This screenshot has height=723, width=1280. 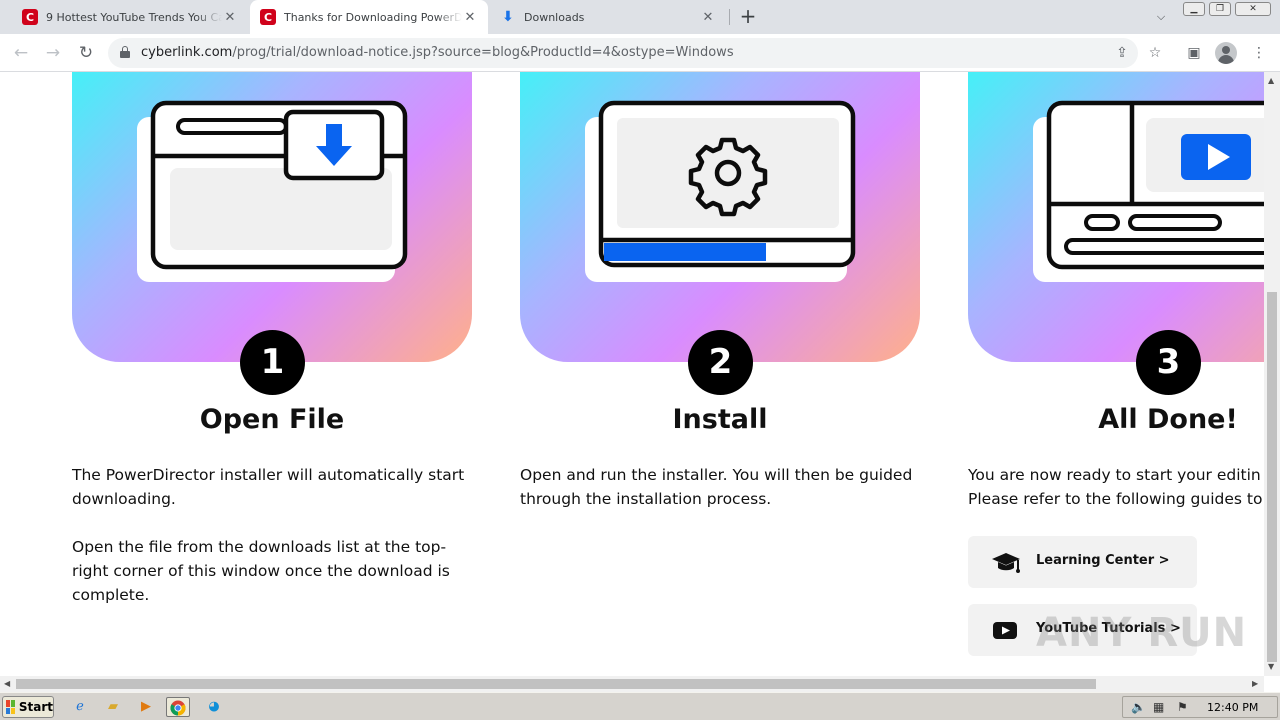 I want to click on learning-center-label: Learning Center >, so click(x=1103, y=560).